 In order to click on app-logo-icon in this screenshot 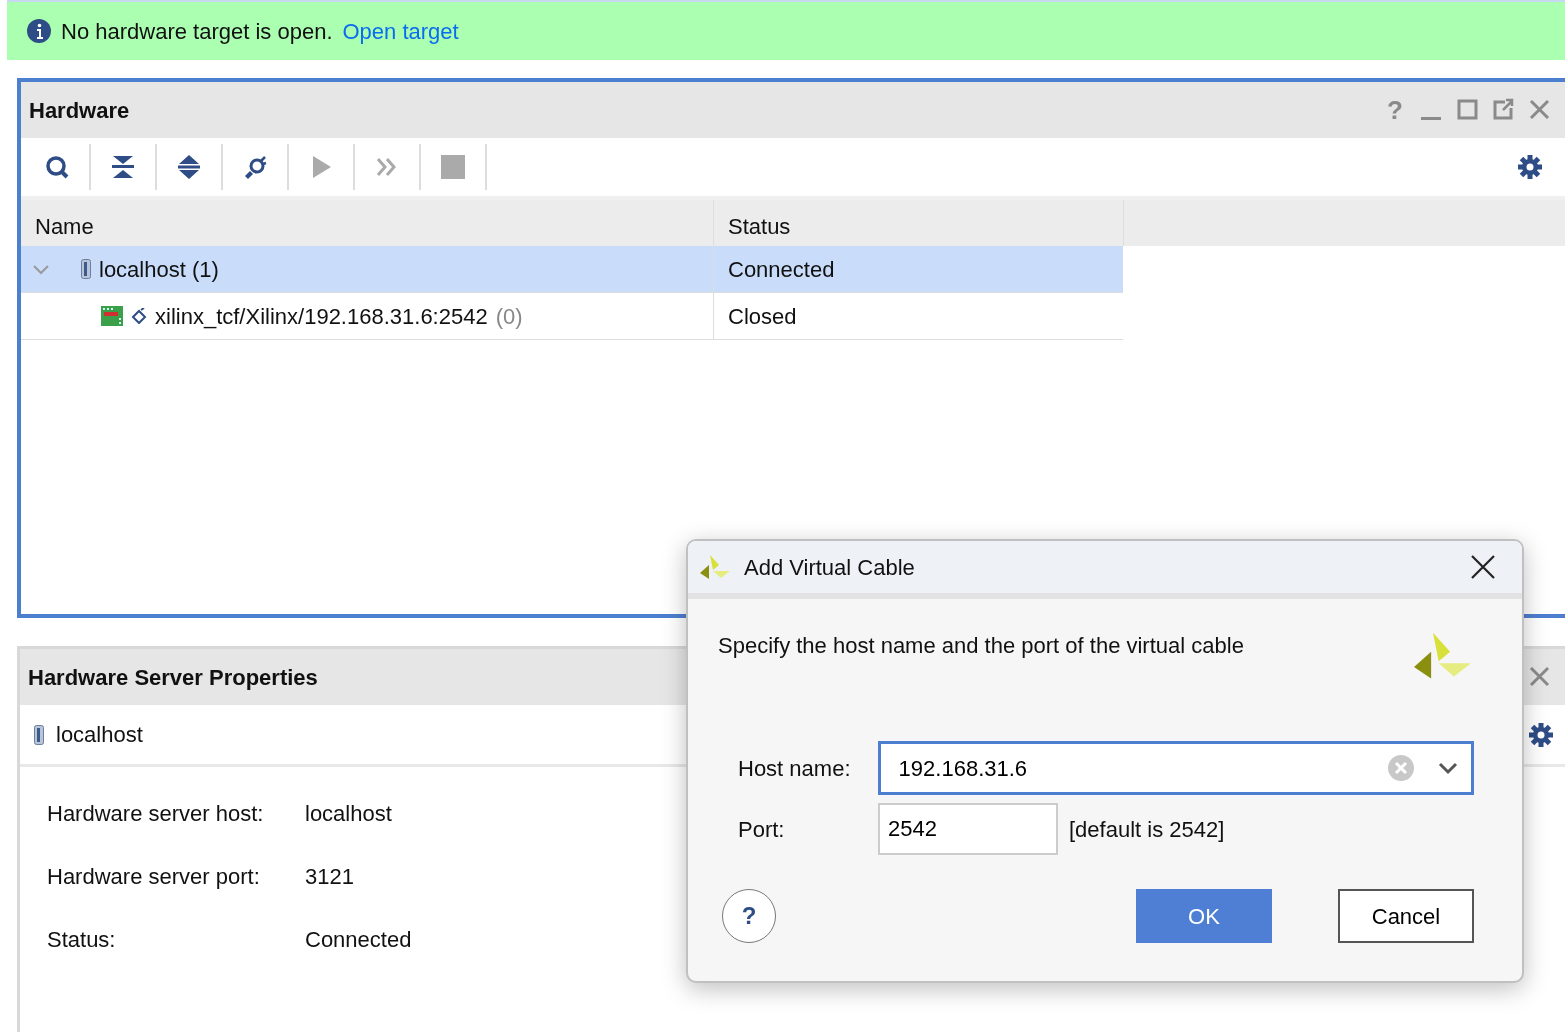, I will do `click(716, 567)`.